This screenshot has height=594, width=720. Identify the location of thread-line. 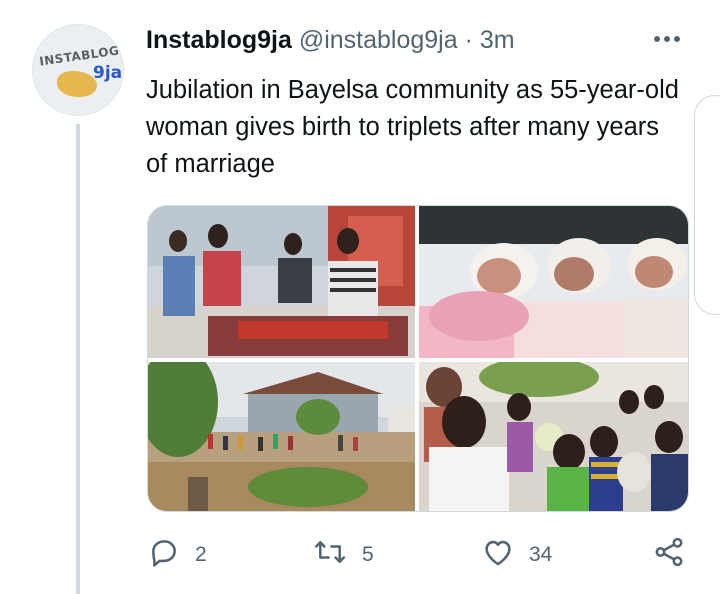
(78, 359).